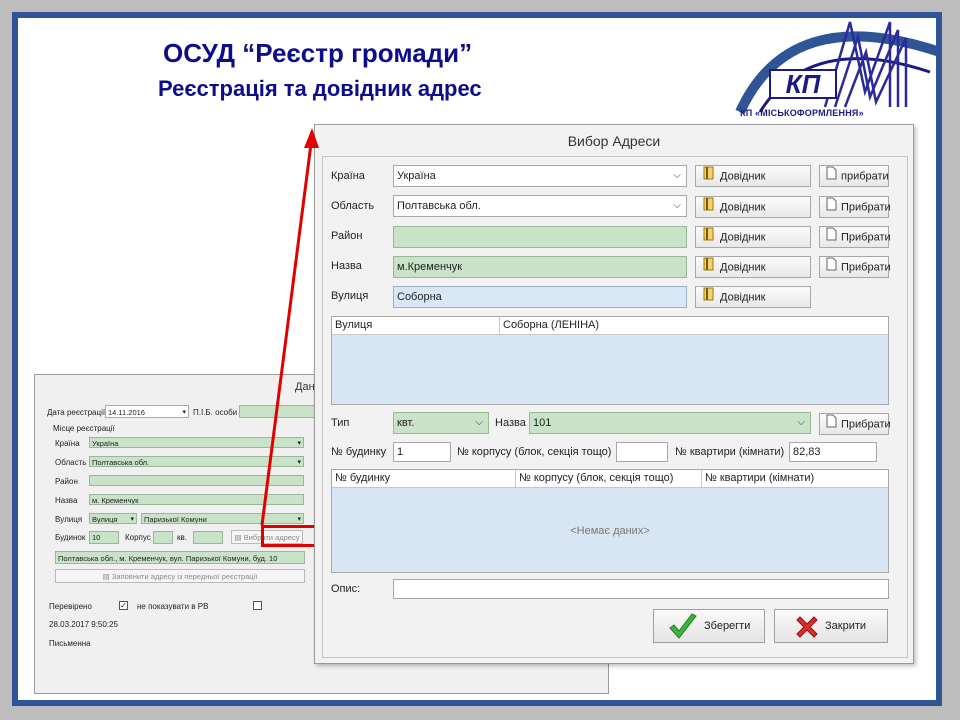  Describe the element at coordinates (540, 176) in the screenshot. I see `country-select: Україна ⌵` at that location.